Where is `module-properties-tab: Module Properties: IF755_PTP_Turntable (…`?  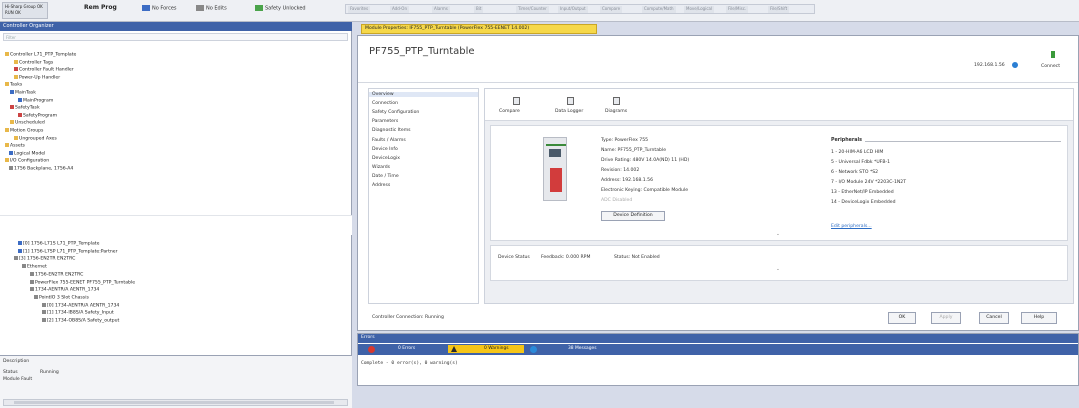 module-properties-tab: Module Properties: IF755_PTP_Turntable (… is located at coordinates (479, 29).